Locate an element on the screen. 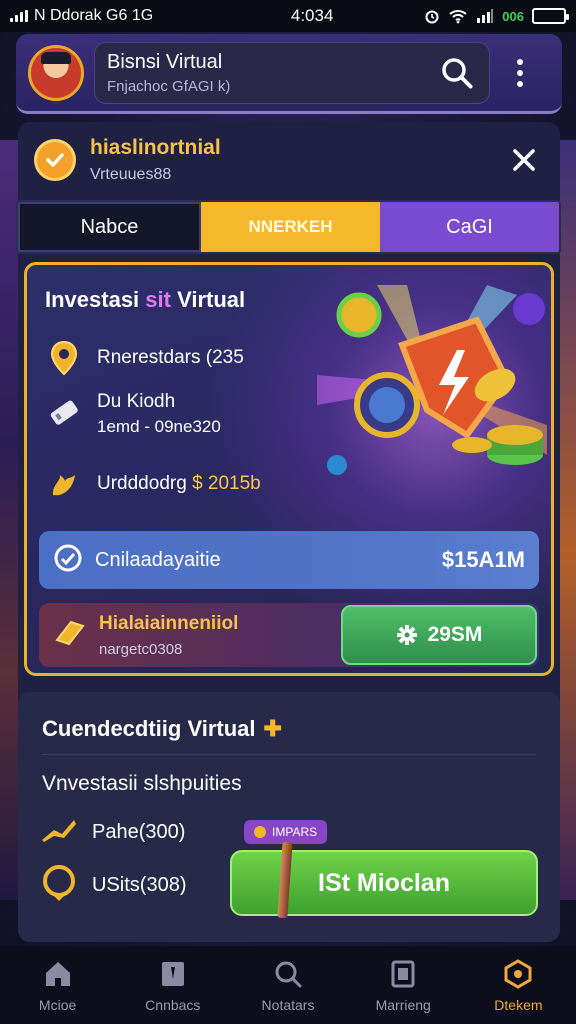 The image size is (576, 1024). nav-item-documents: Marrieng is located at coordinates (403, 985).